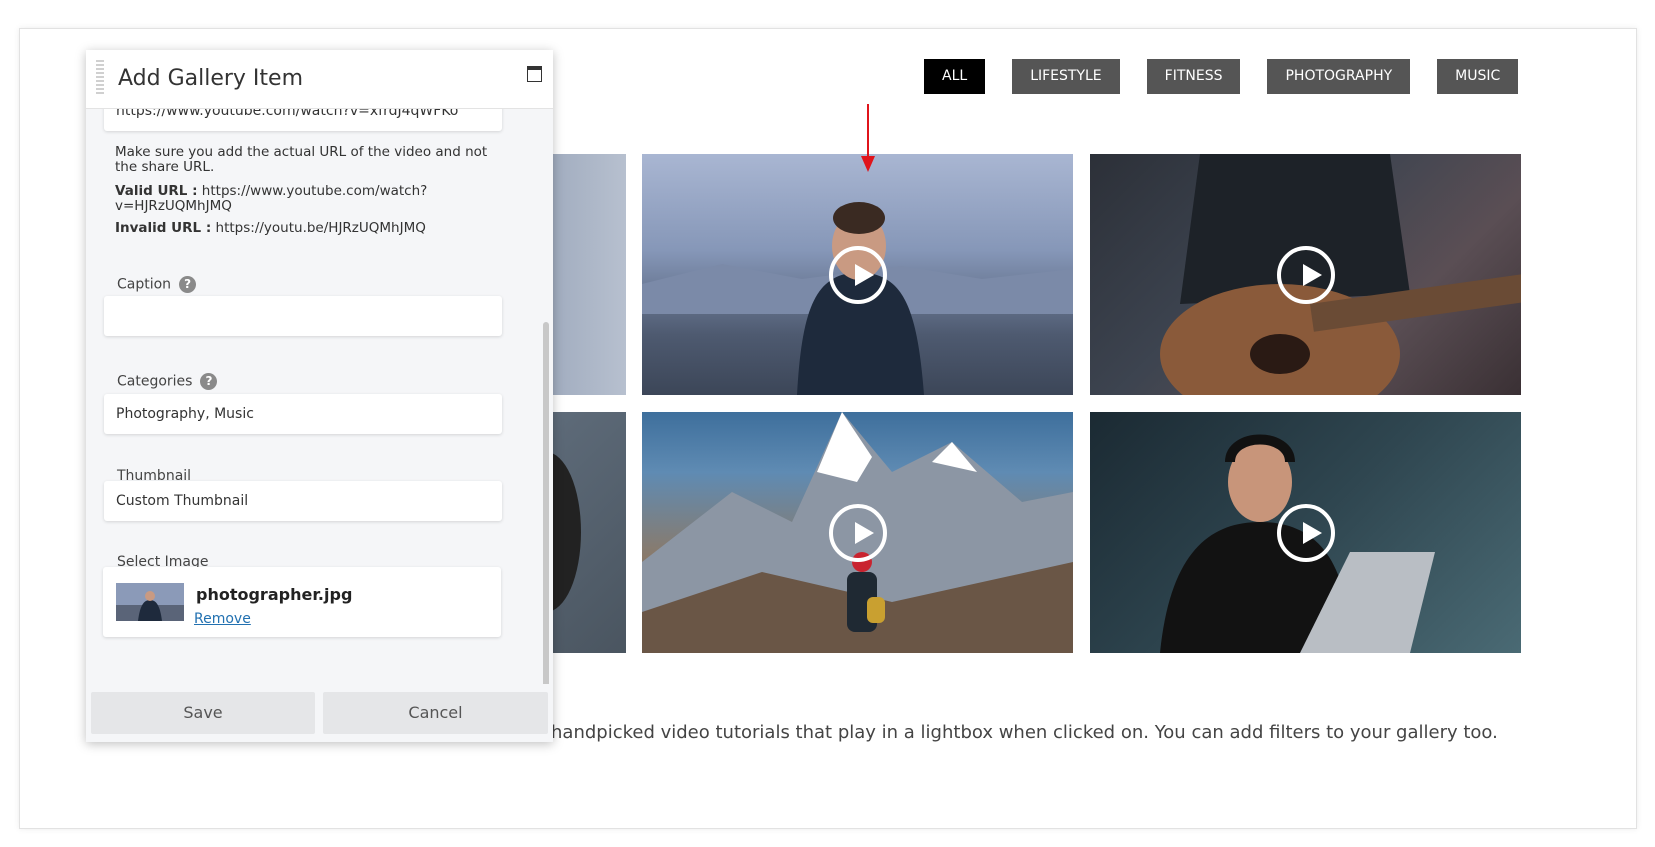 The width and height of the screenshot is (1655, 847). What do you see at coordinates (1193, 76) in the screenshot?
I see `filter-fitness: FITNESS` at bounding box center [1193, 76].